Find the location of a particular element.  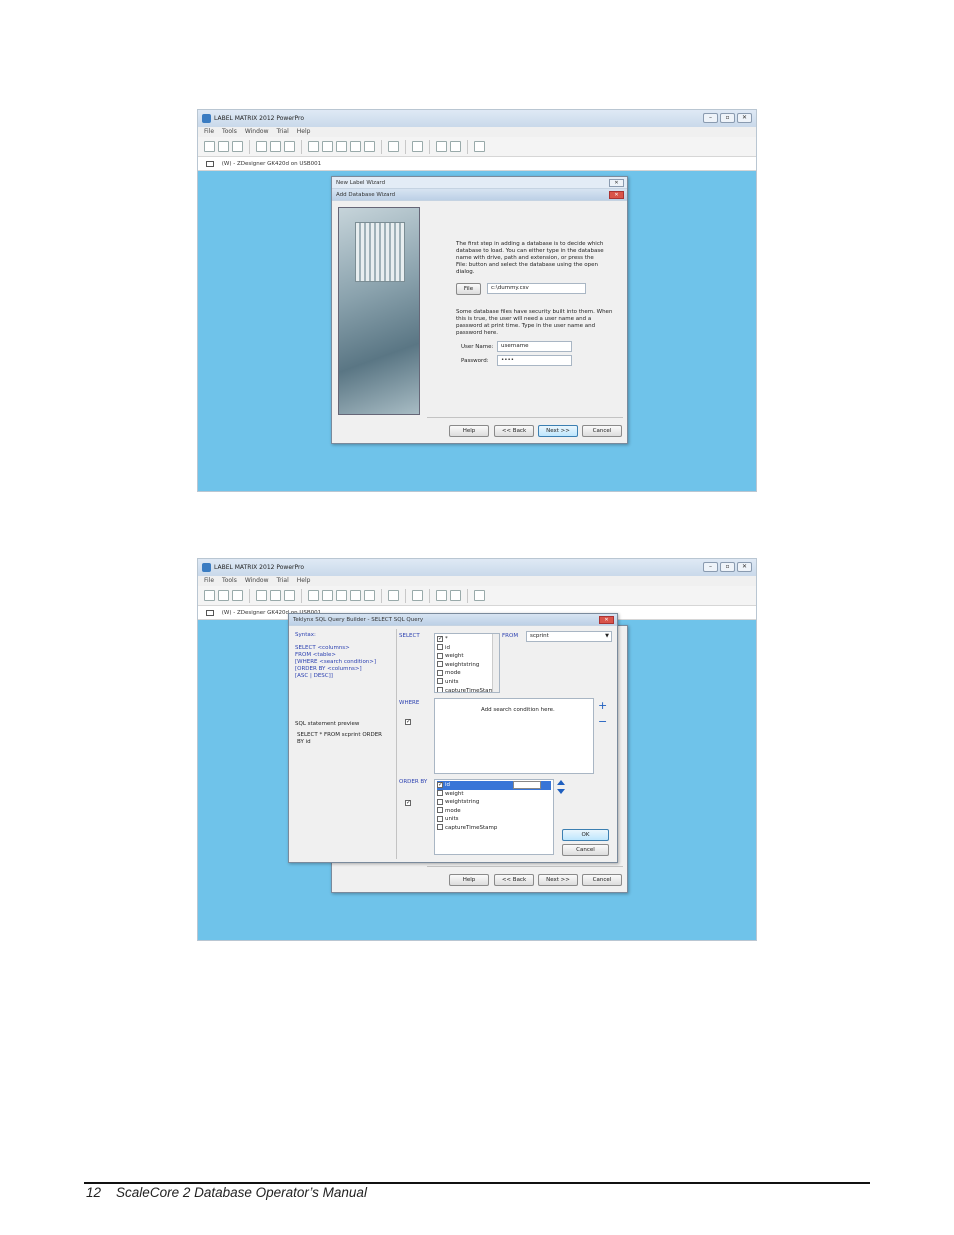

file-path-input: c:\dummy.csv is located at coordinates (536, 288).